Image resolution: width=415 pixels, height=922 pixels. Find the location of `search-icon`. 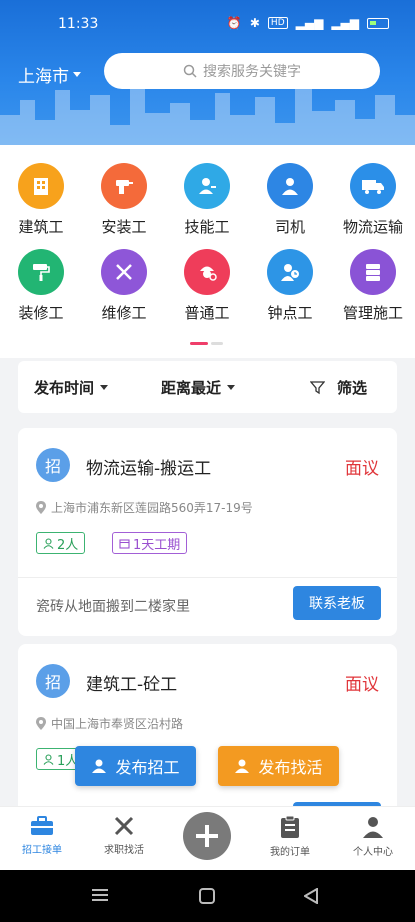

search-icon is located at coordinates (190, 71).